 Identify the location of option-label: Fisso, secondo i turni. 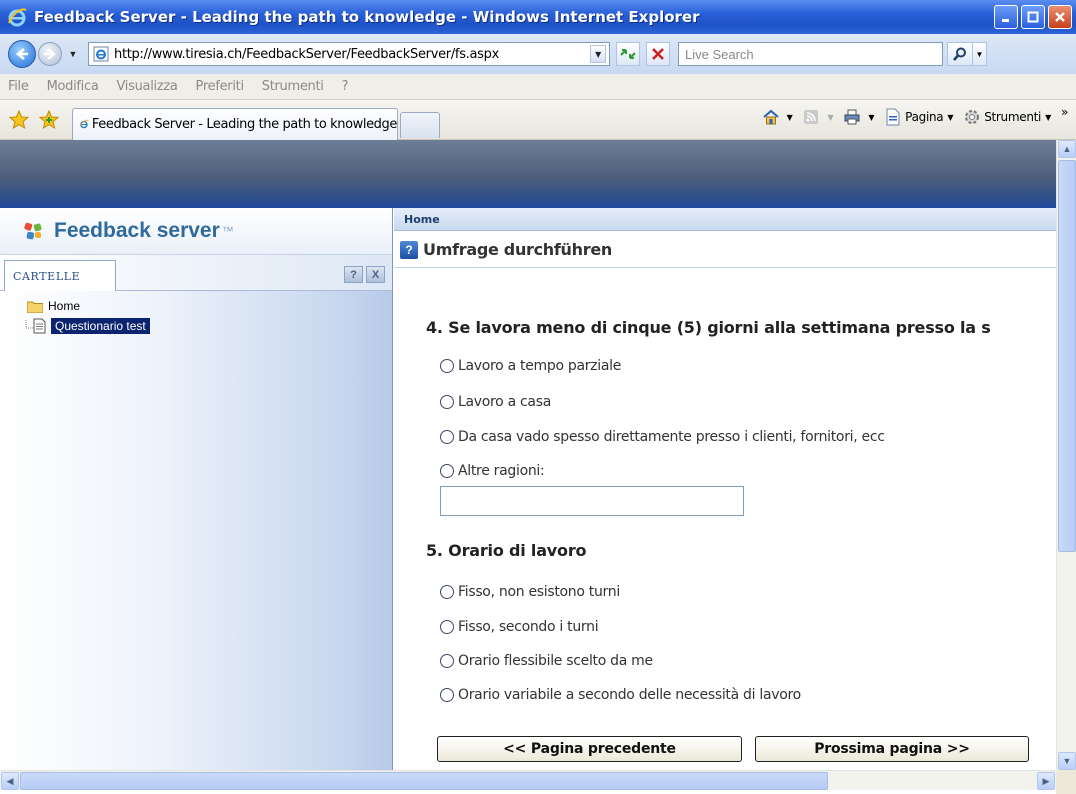
(528, 627).